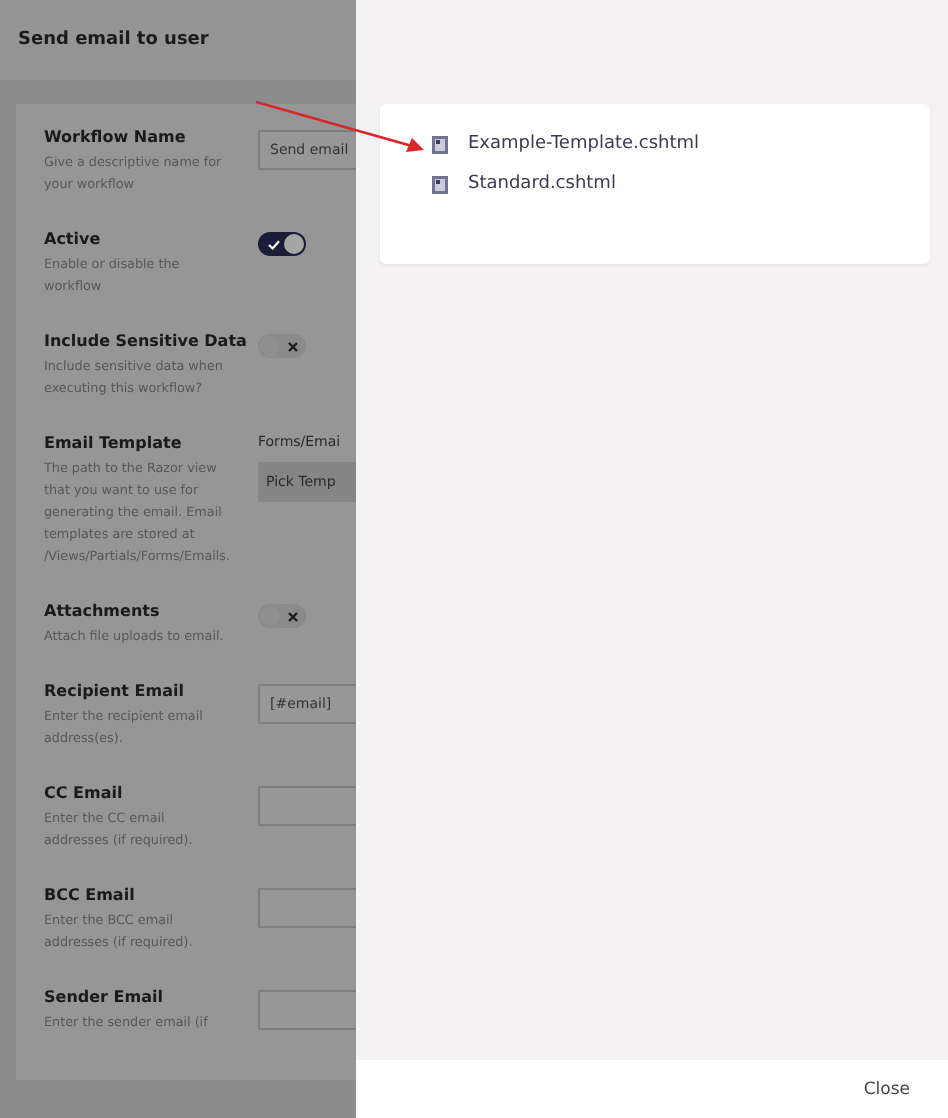 The height and width of the screenshot is (1118, 948). What do you see at coordinates (116, 137) in the screenshot?
I see `field-label: Workflow Name` at bounding box center [116, 137].